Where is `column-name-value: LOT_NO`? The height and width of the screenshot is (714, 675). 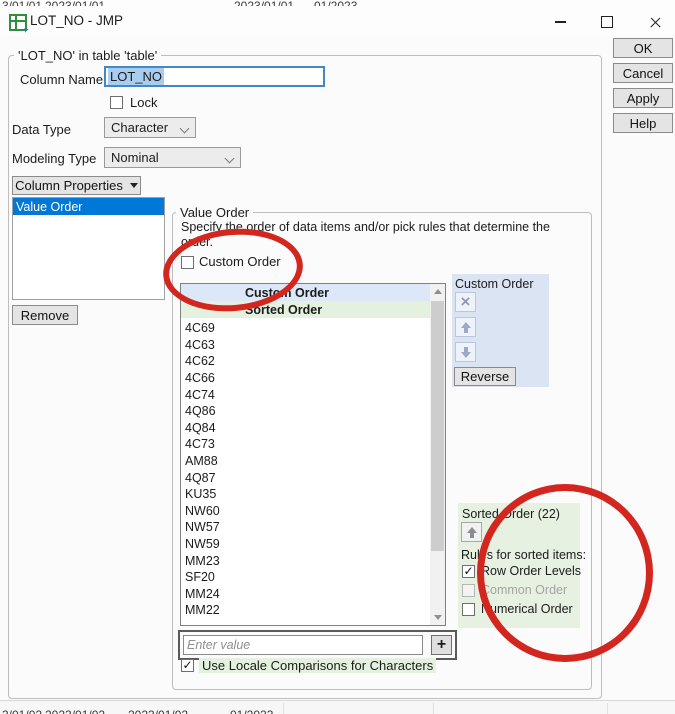 column-name-value: LOT_NO is located at coordinates (136, 76).